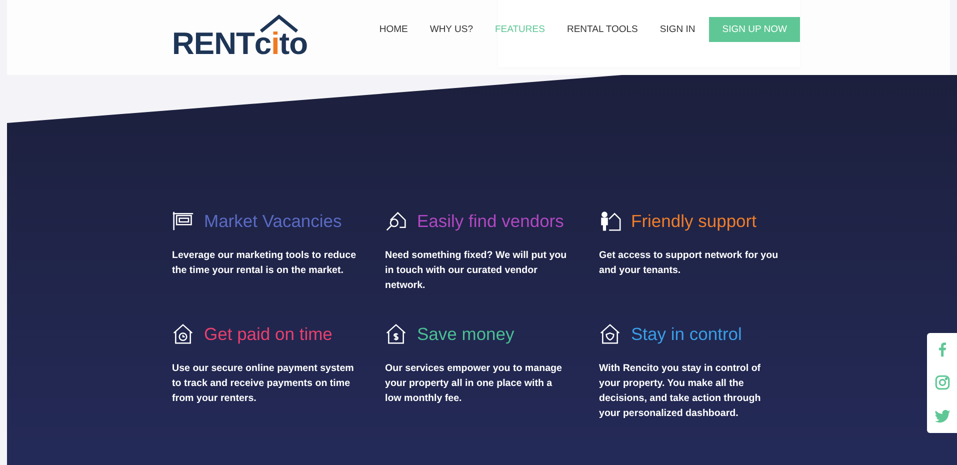 The image size is (957, 465). What do you see at coordinates (183, 334) in the screenshot?
I see `house-clock-icon` at bounding box center [183, 334].